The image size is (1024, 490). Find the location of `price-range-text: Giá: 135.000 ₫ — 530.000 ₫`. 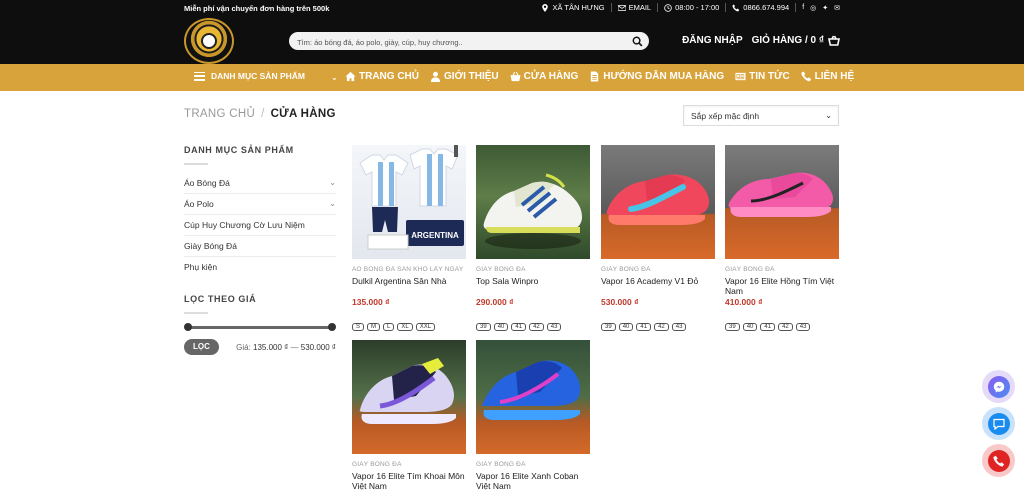

price-range-text: Giá: 135.000 ₫ — 530.000 ₫ is located at coordinates (286, 347).